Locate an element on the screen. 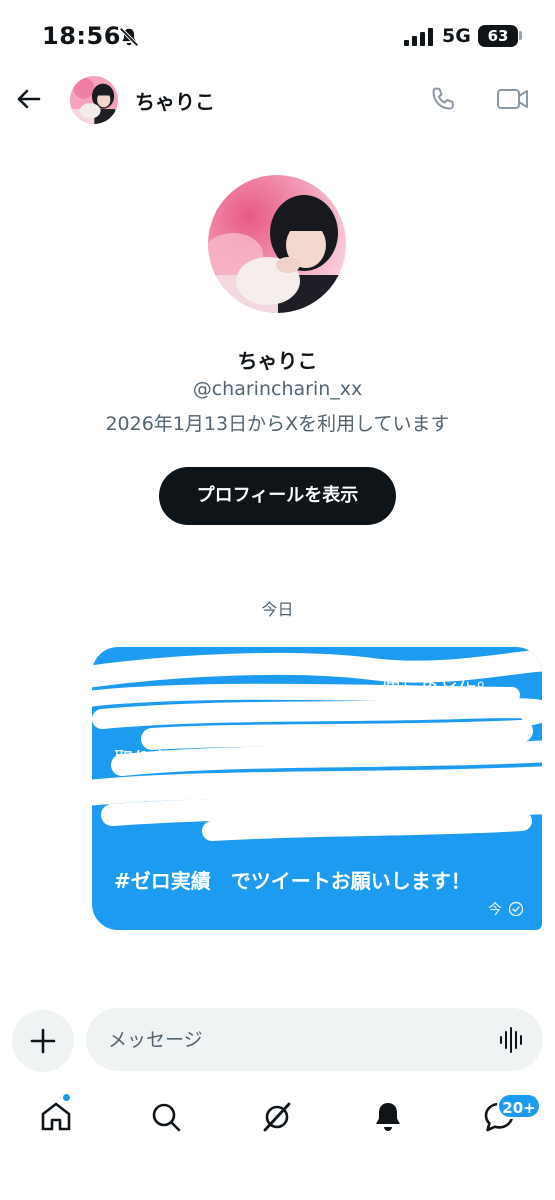  message-composer is located at coordinates (314, 1039).